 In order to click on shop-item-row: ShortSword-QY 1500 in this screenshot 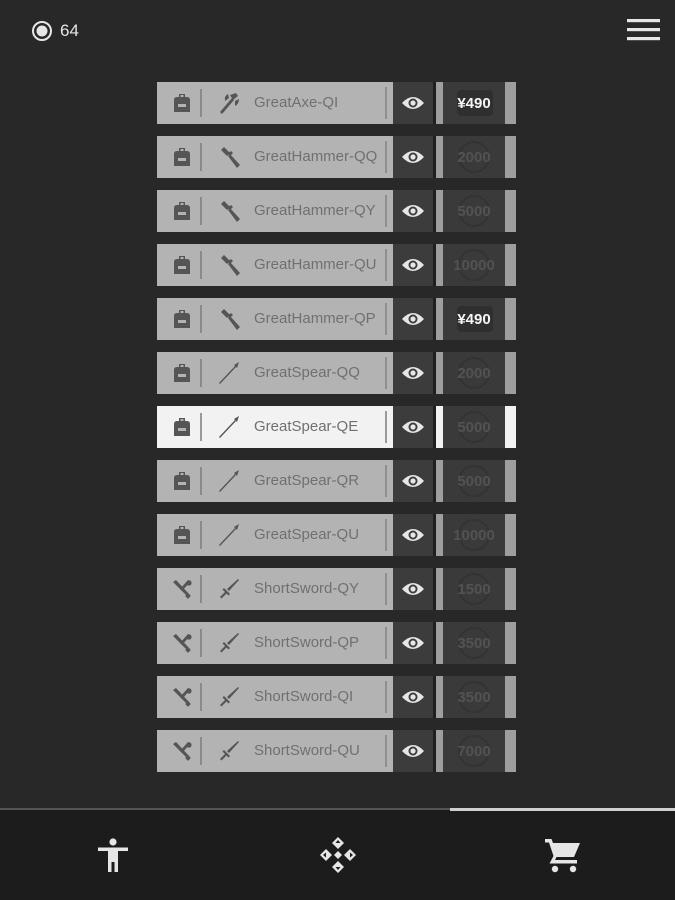, I will do `click(338, 589)`.